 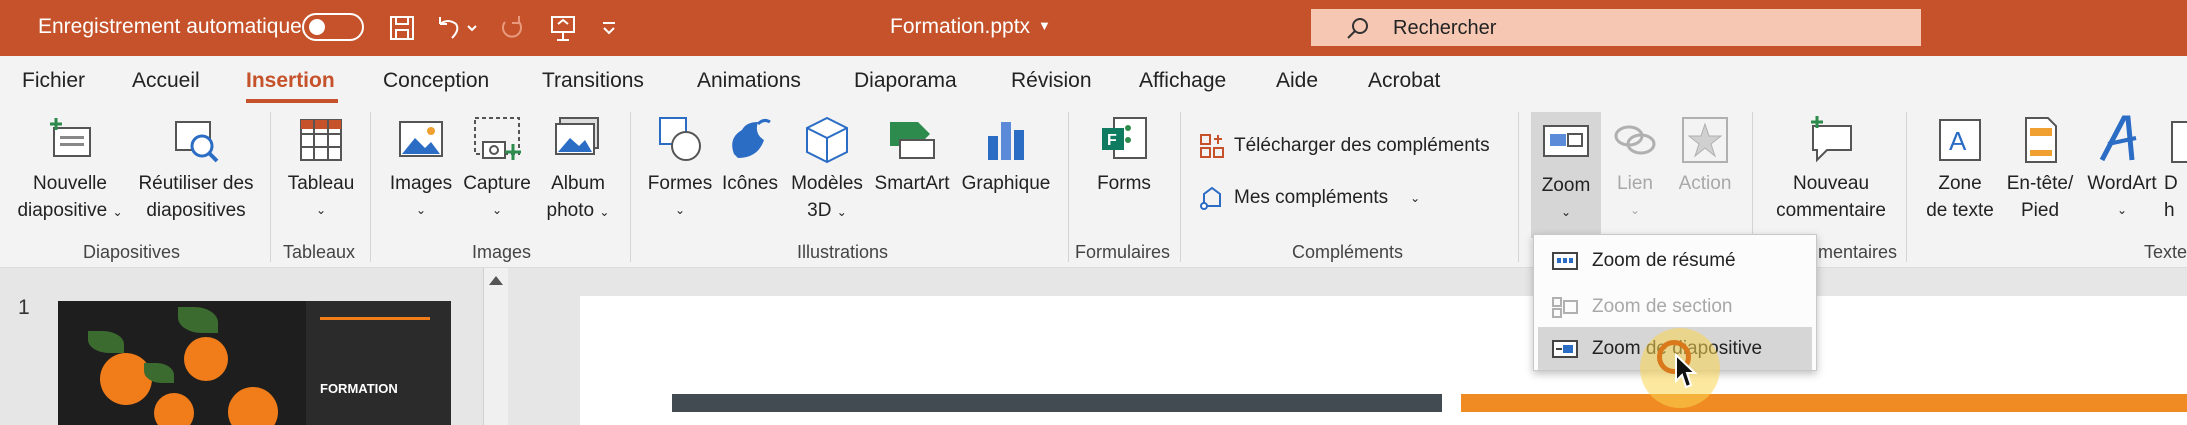 What do you see at coordinates (1635, 169) in the screenshot?
I see `link-button: Lien ⌄` at bounding box center [1635, 169].